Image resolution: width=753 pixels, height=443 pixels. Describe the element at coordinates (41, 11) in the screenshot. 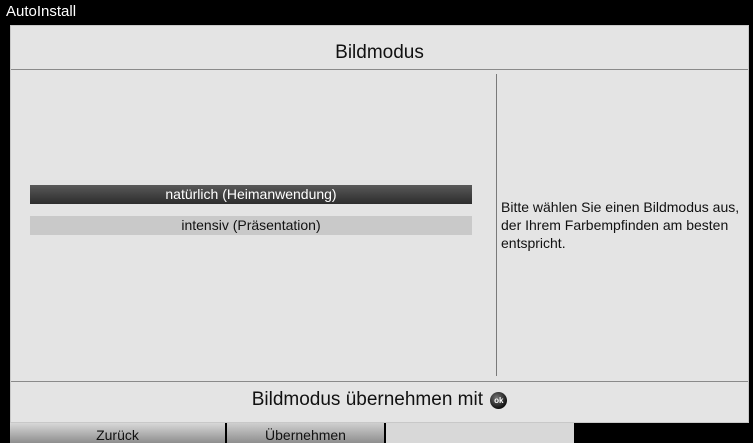

I see `app-title: AutoInstall` at that location.